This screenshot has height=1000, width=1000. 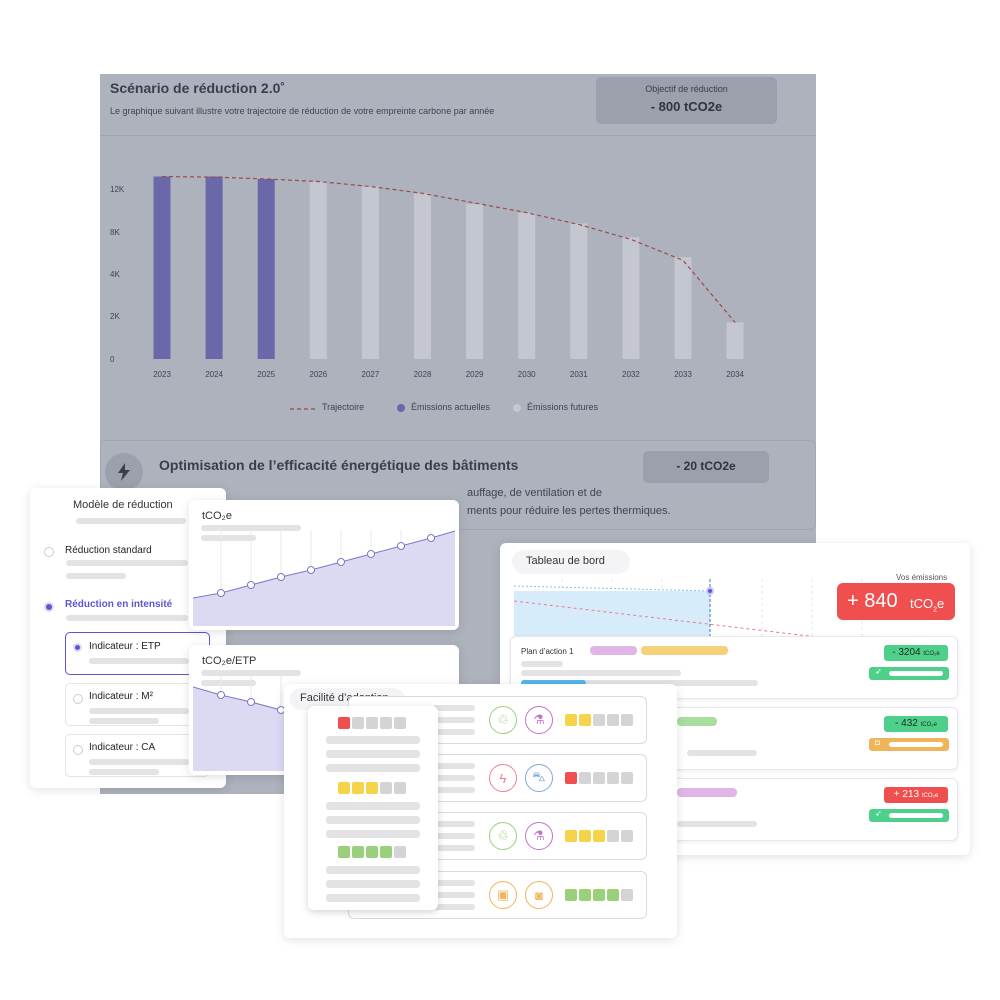 I want to click on adoption-card: Facilité d’adoption ♲ ⚗ ϟ ⛍ ♲ ⚗ ▣ ◙, so click(x=480, y=811).